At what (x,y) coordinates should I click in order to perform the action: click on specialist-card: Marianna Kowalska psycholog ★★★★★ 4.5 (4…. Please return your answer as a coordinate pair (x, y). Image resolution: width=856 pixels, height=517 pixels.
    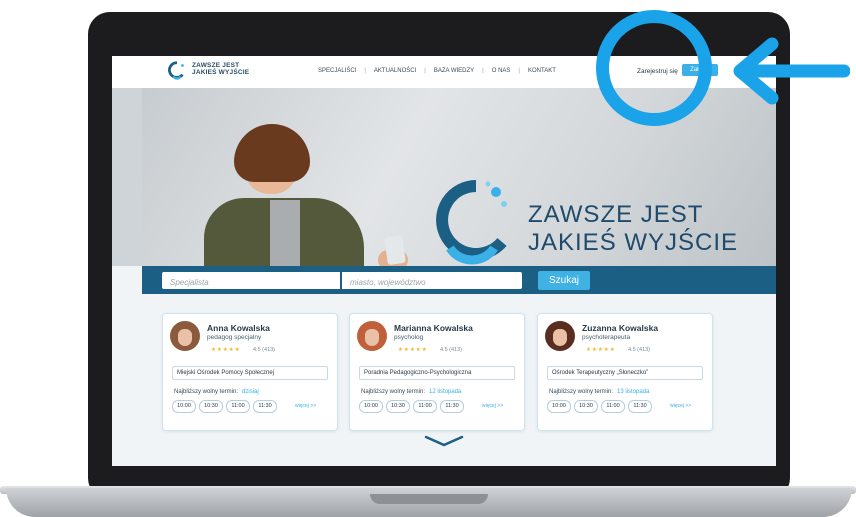
    Looking at the image, I should click on (437, 372).